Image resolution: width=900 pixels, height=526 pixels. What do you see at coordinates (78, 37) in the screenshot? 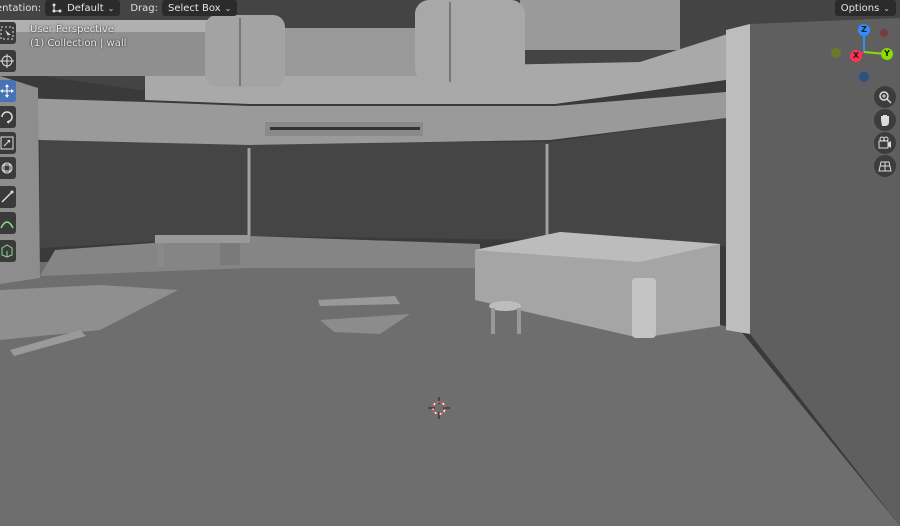
I see `viewport-info: User Perspective (1) Collection | wall` at bounding box center [78, 37].